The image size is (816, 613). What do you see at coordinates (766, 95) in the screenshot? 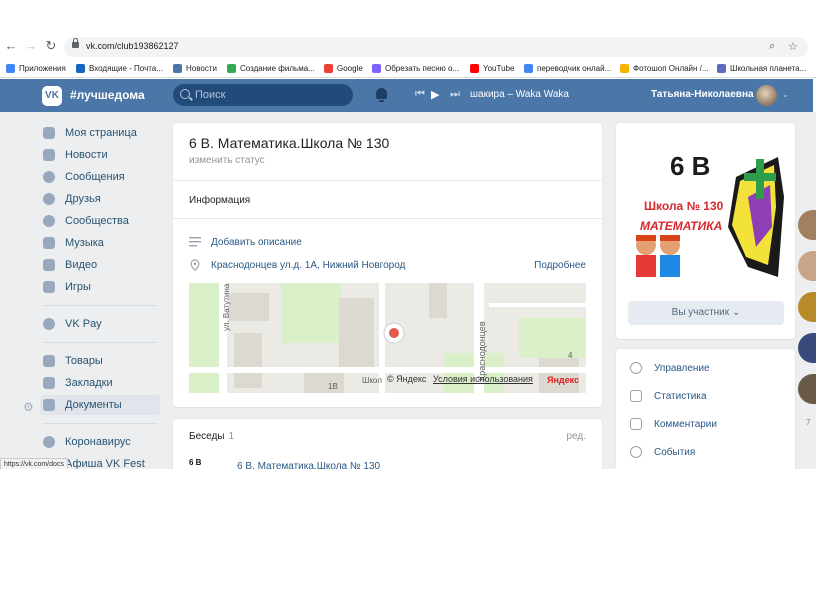
I see `user-avatar` at bounding box center [766, 95].